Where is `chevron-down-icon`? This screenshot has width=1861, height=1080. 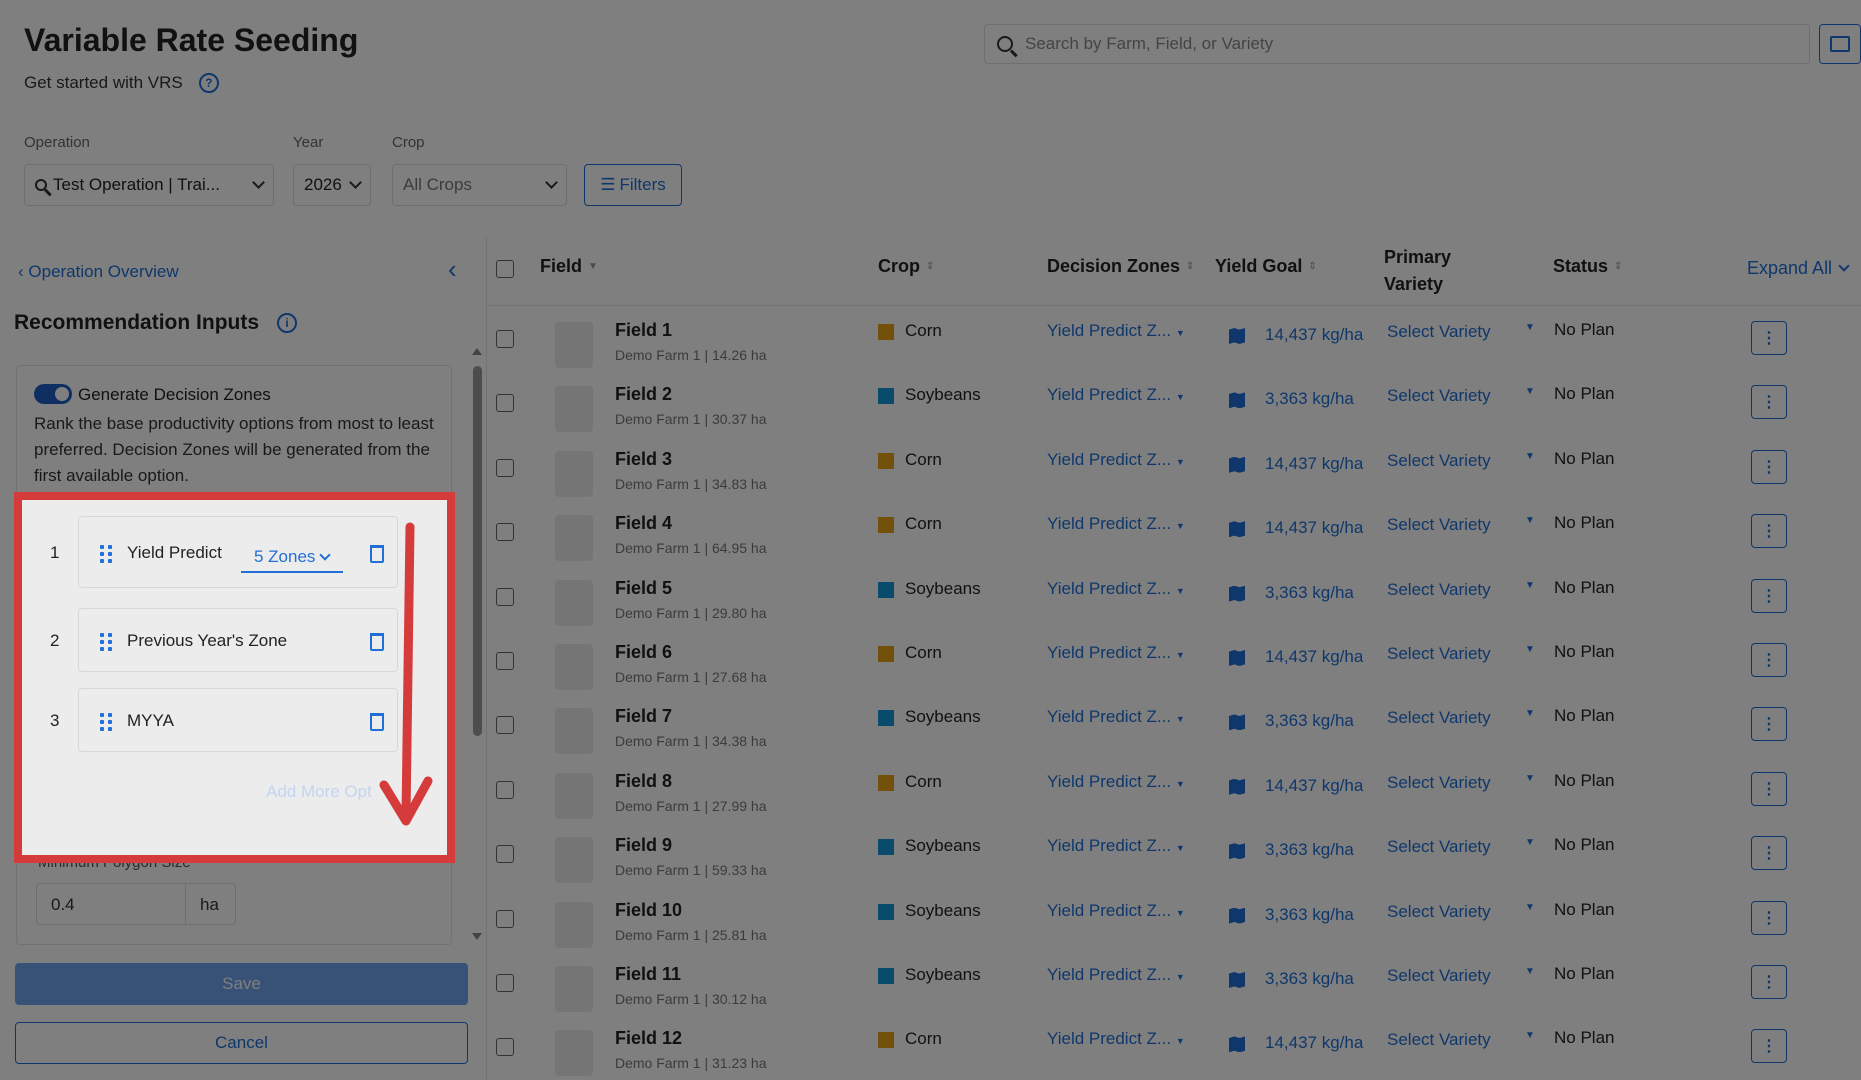 chevron-down-icon is located at coordinates (325, 554).